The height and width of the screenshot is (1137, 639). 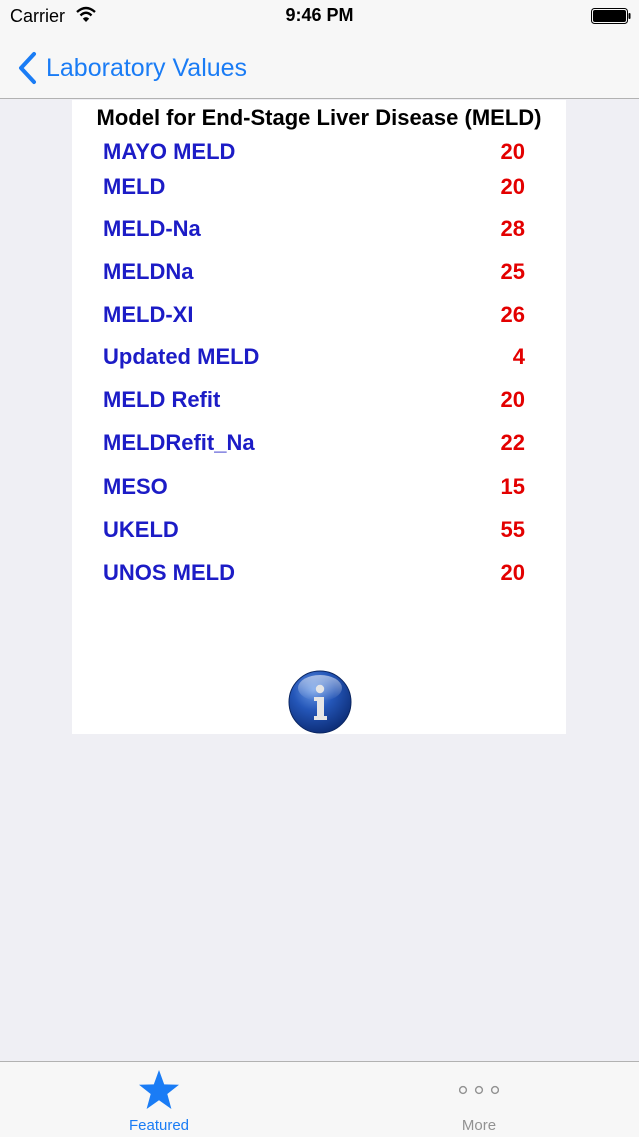 I want to click on meld-row-mayo-meld: MAYO MELD 20, so click(x=314, y=152).